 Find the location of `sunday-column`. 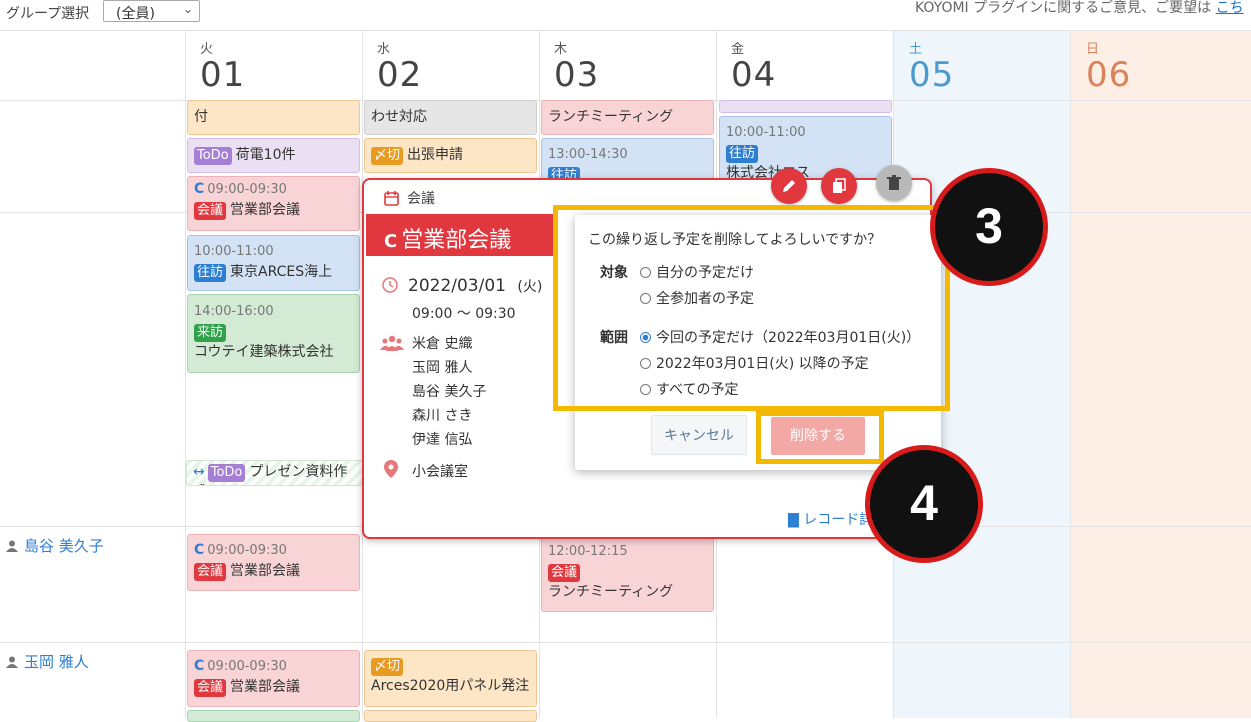

sunday-column is located at coordinates (1161, 374).